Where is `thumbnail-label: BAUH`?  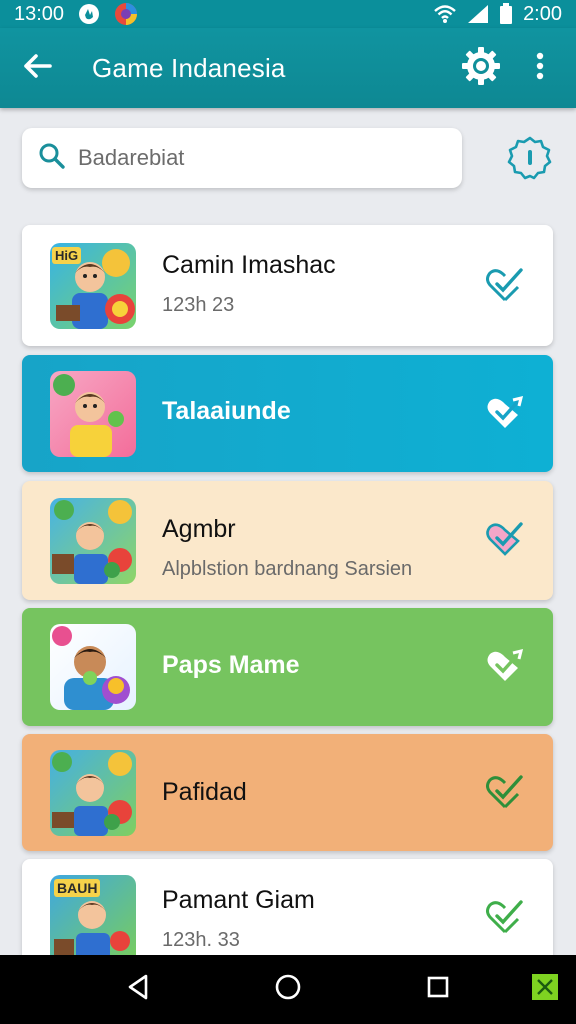 thumbnail-label: BAUH is located at coordinates (77, 888).